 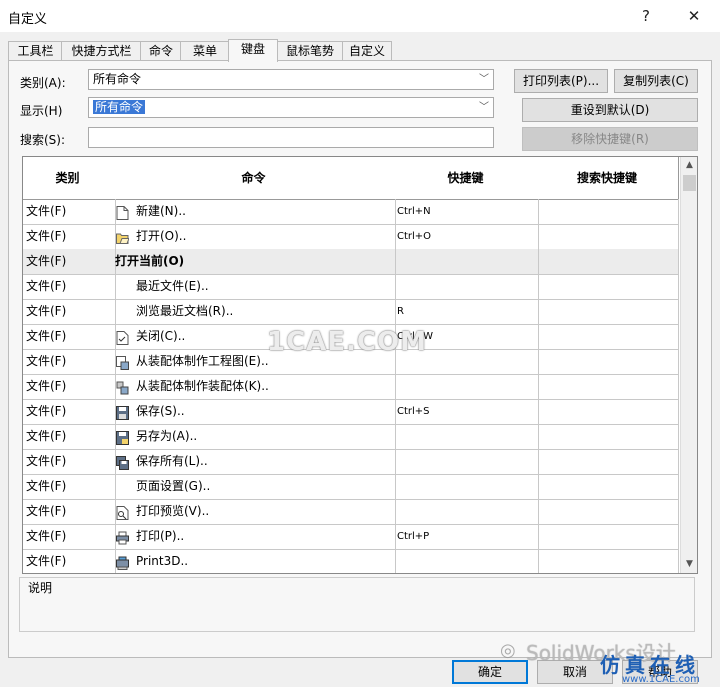 I want to click on header-search-shortcut: 搜索快捷键, so click(x=607, y=178).